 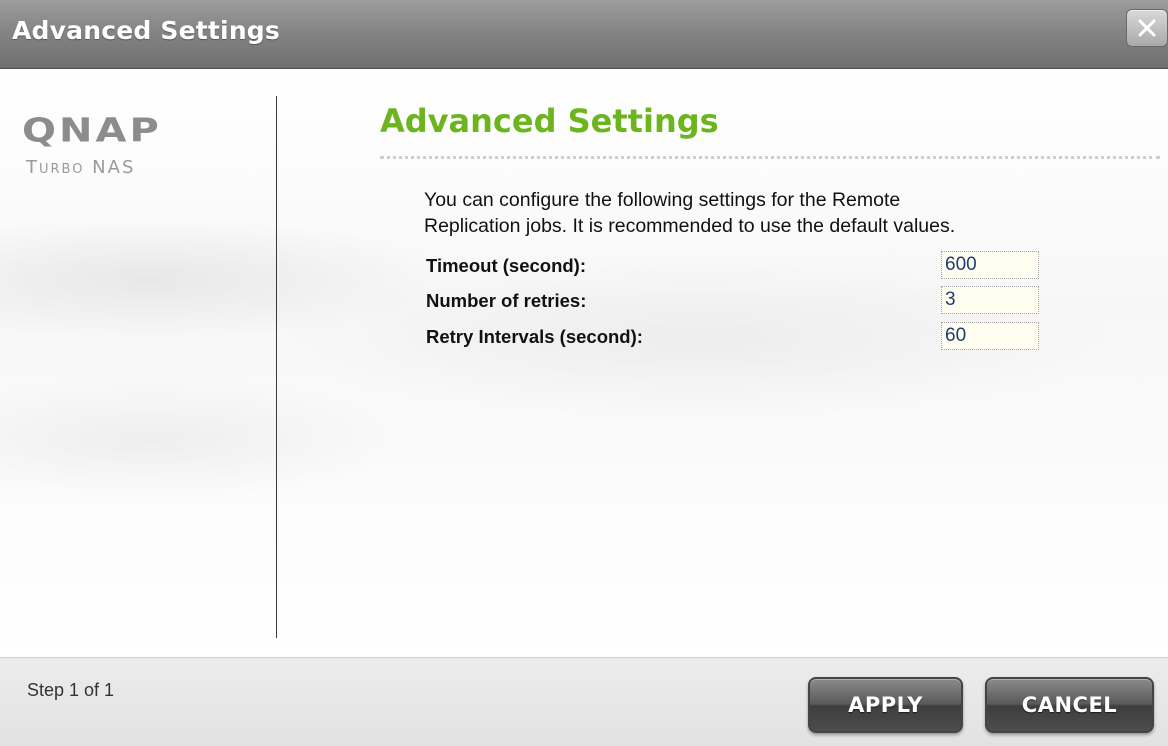 I want to click on heading-dotted-rule, so click(x=770, y=157).